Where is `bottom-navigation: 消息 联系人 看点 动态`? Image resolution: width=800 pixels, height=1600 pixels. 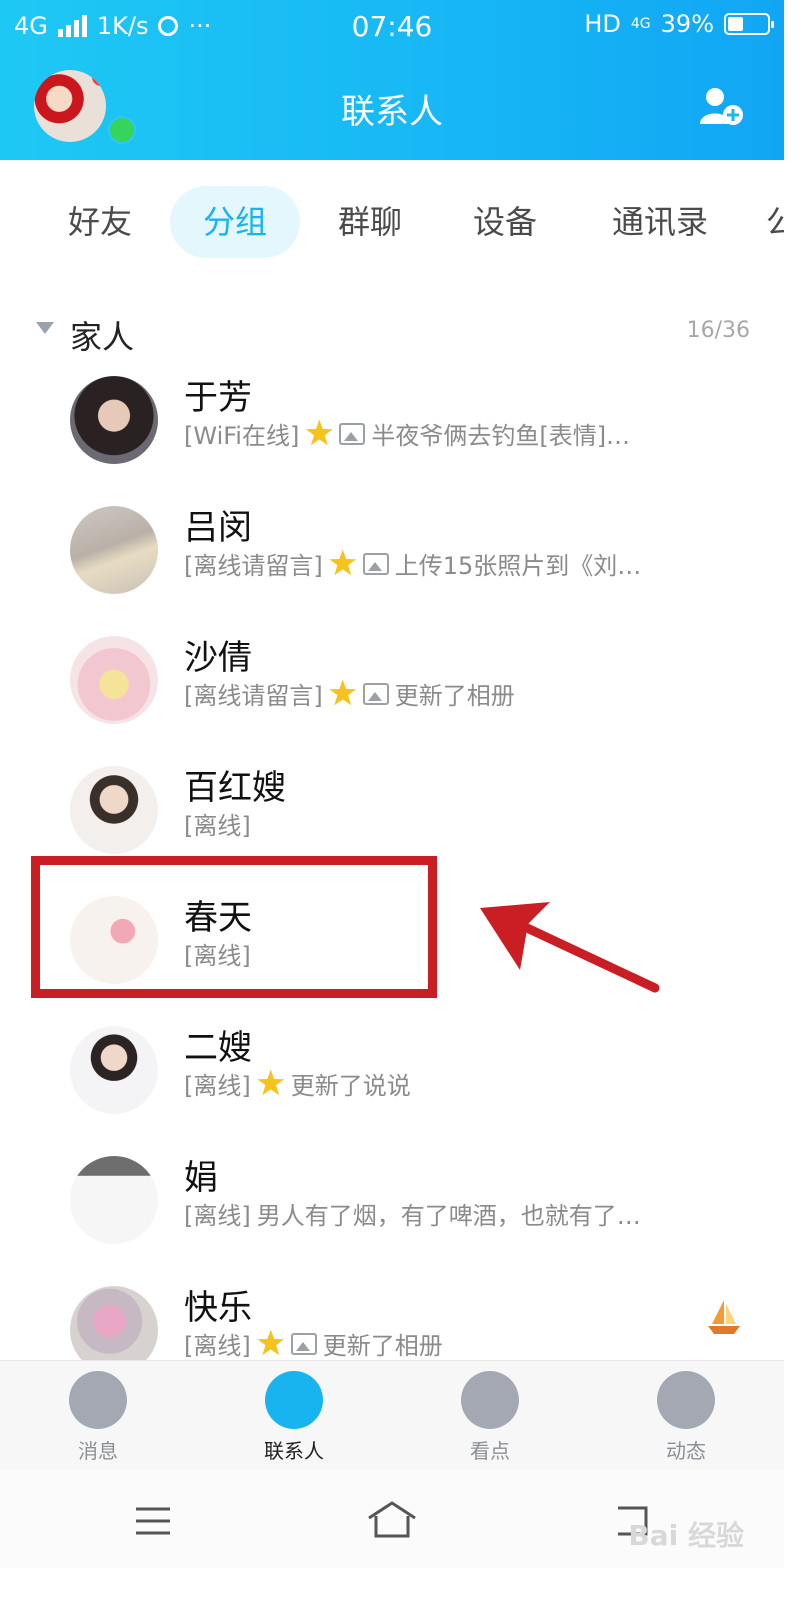
bottom-navigation: 消息 联系人 看点 动态 is located at coordinates (392, 1415).